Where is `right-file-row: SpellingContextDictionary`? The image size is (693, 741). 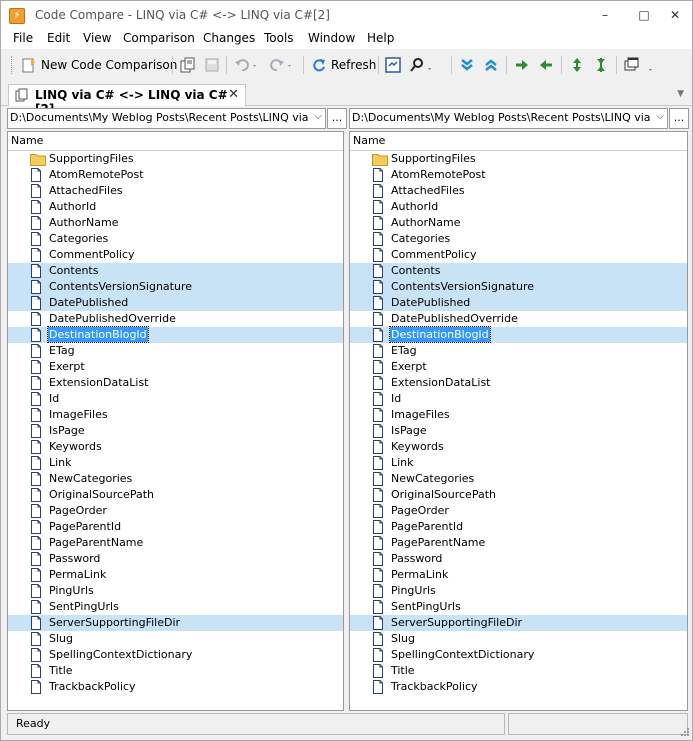 right-file-row: SpellingContextDictionary is located at coordinates (518, 655).